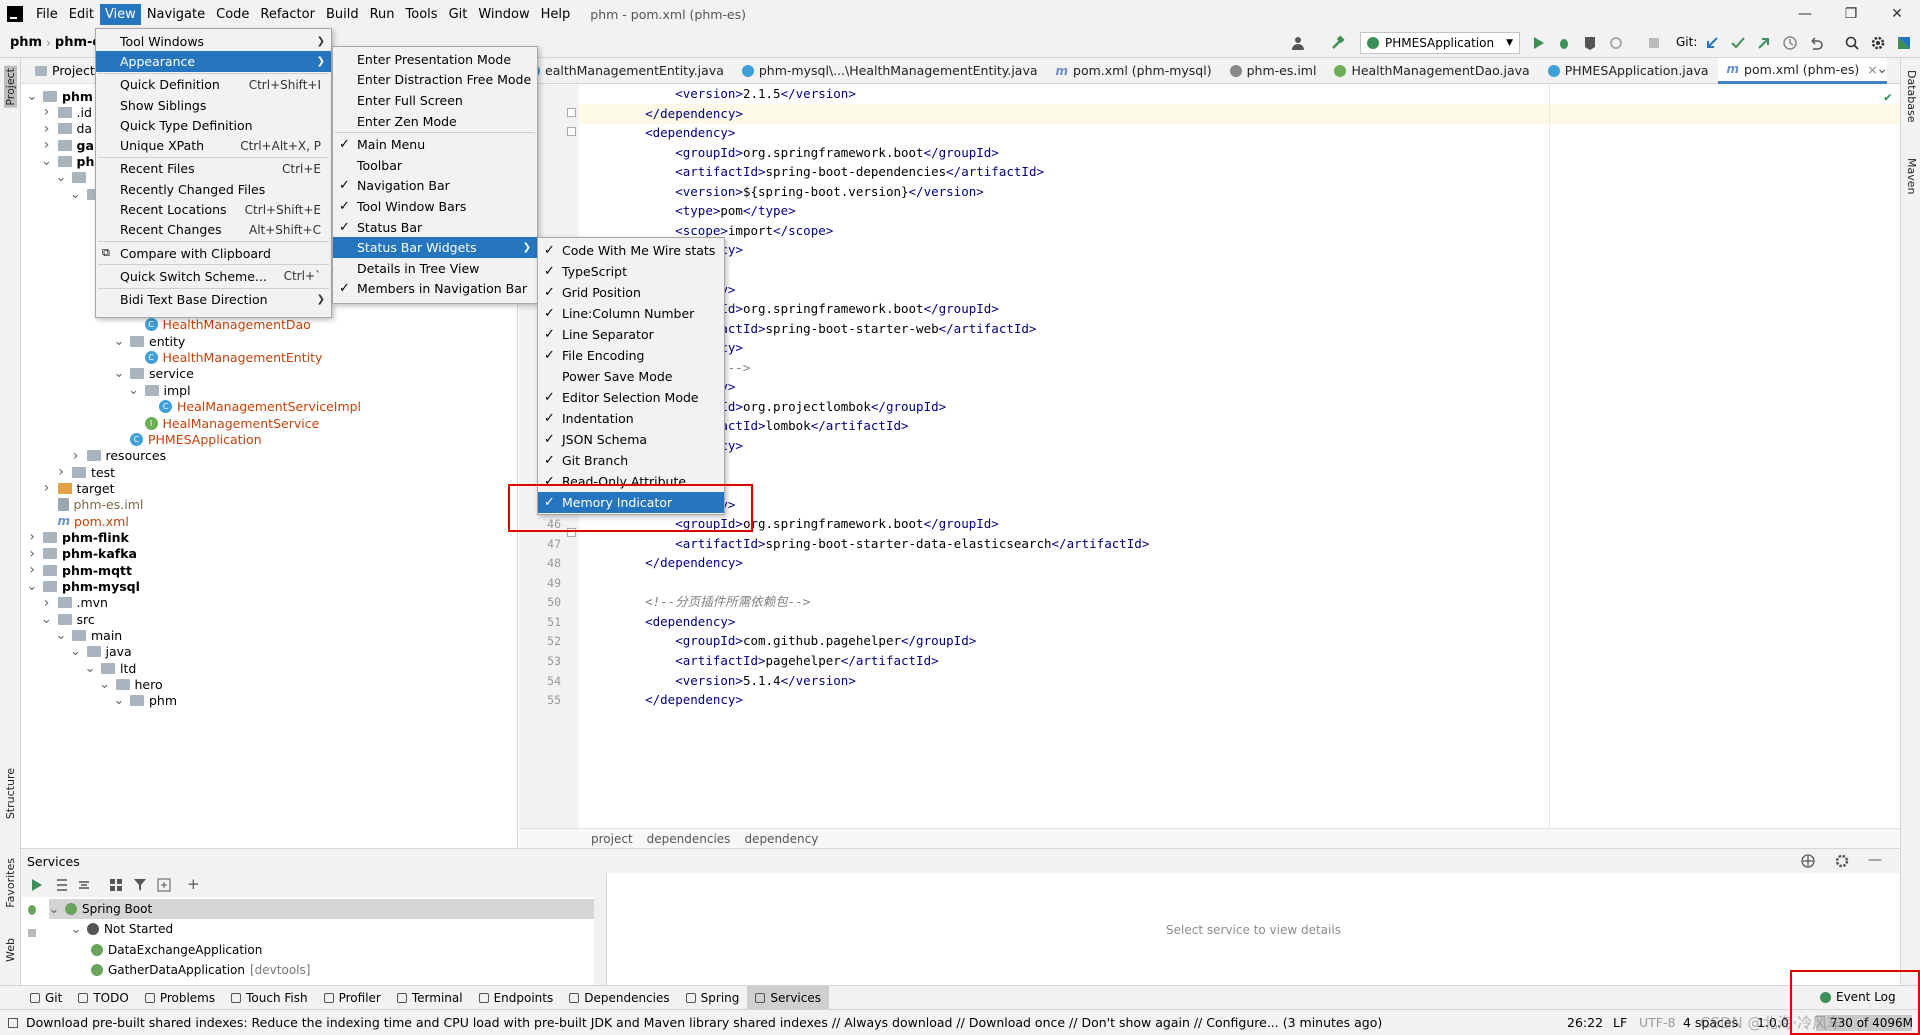 This screenshot has width=1920, height=1035. I want to click on menu-item: ✓ Members in Navigation Bar, so click(435, 289).